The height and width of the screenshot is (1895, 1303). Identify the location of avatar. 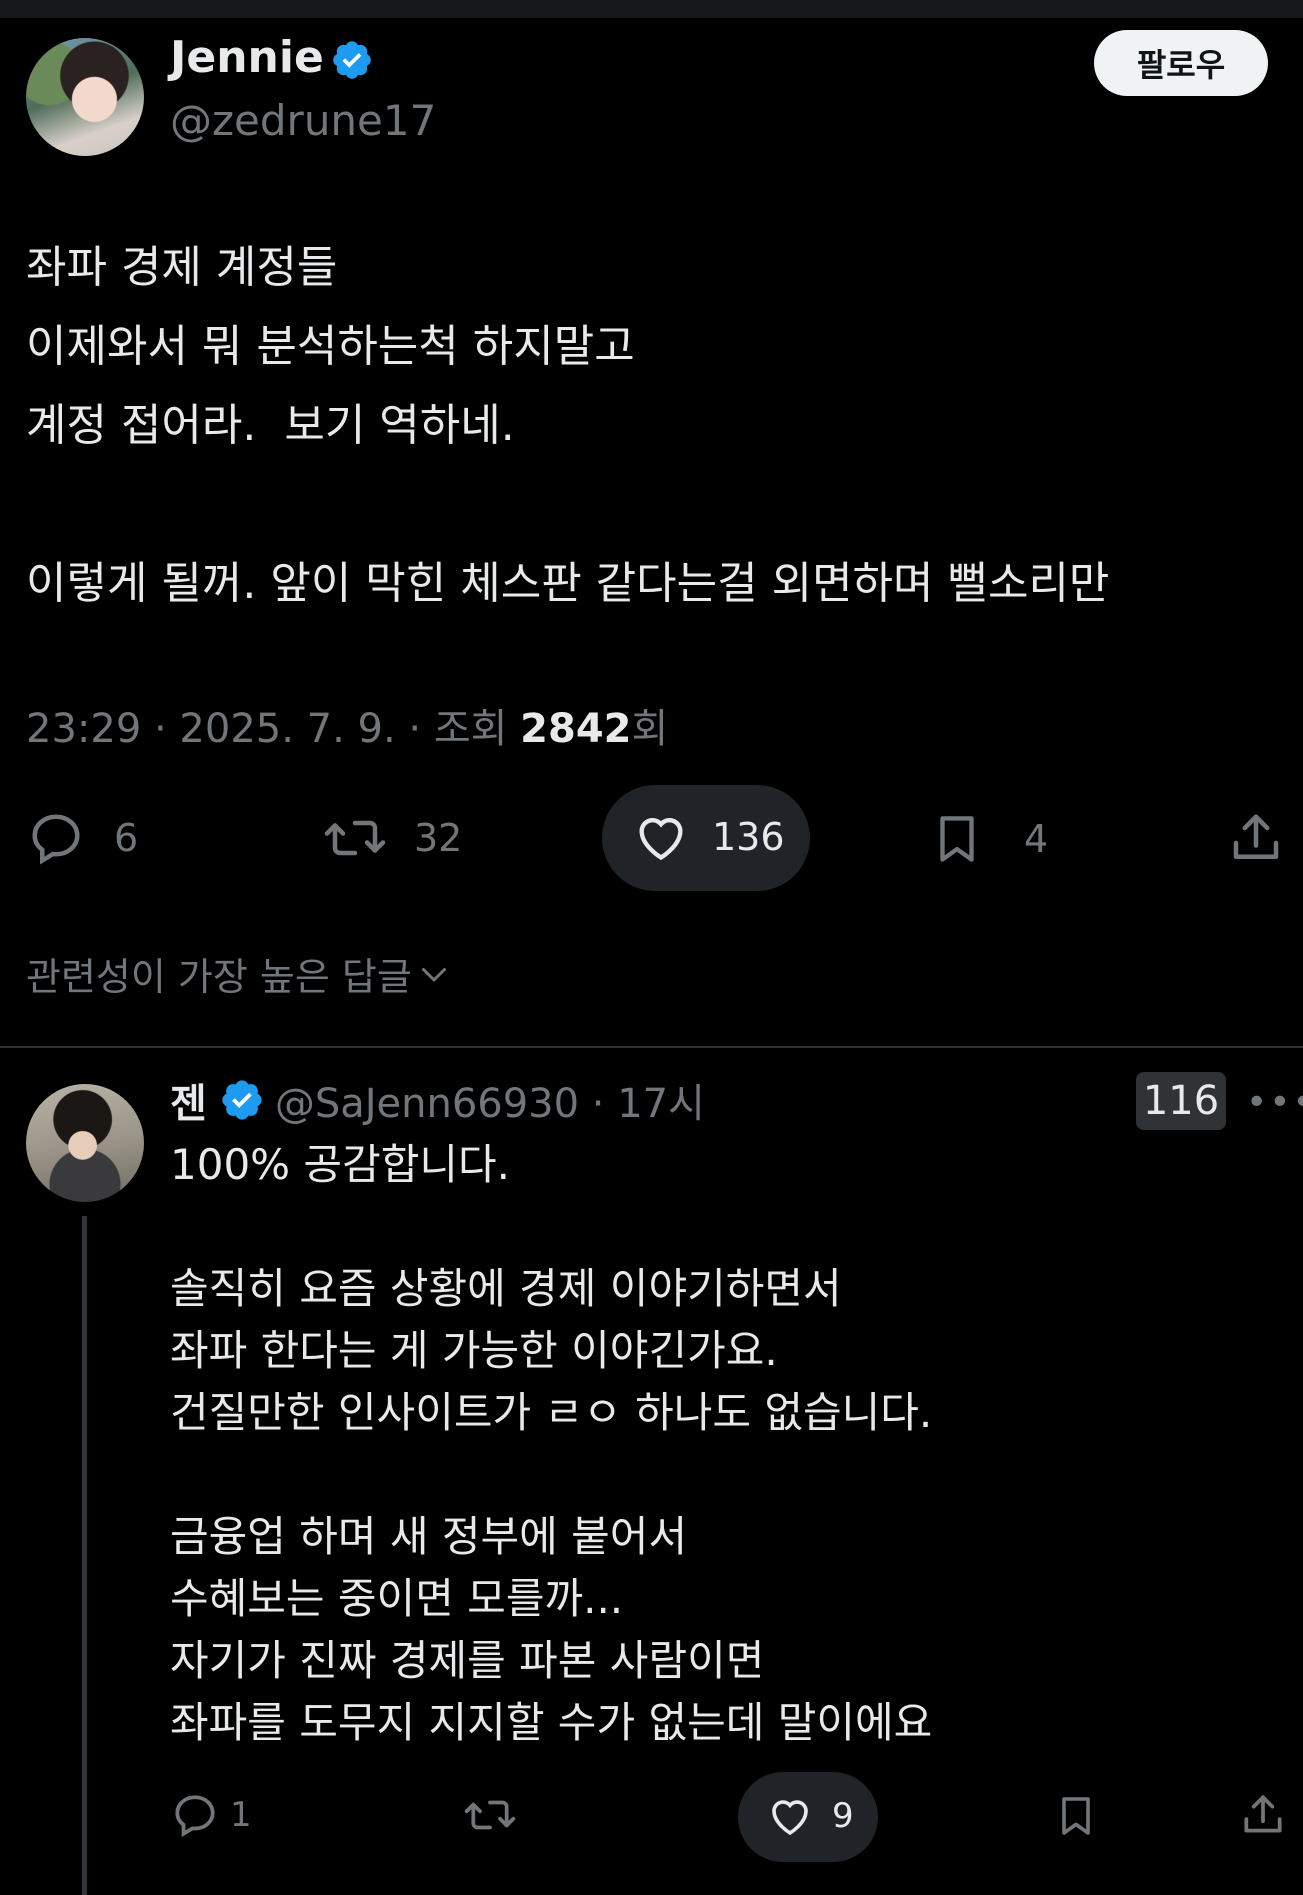
(85, 97).